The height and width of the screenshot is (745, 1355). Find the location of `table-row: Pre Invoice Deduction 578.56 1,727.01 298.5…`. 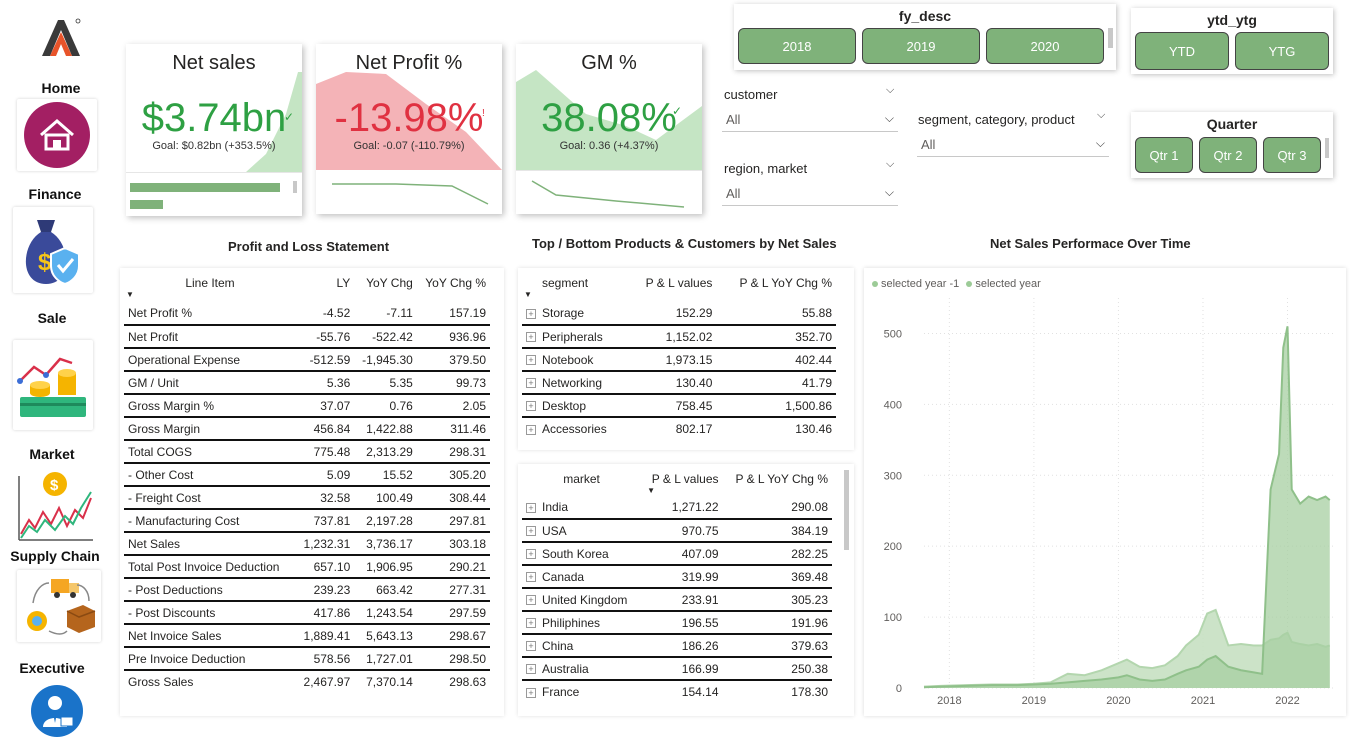

table-row: Pre Invoice Deduction 578.56 1,727.01 298.5… is located at coordinates (307, 658).